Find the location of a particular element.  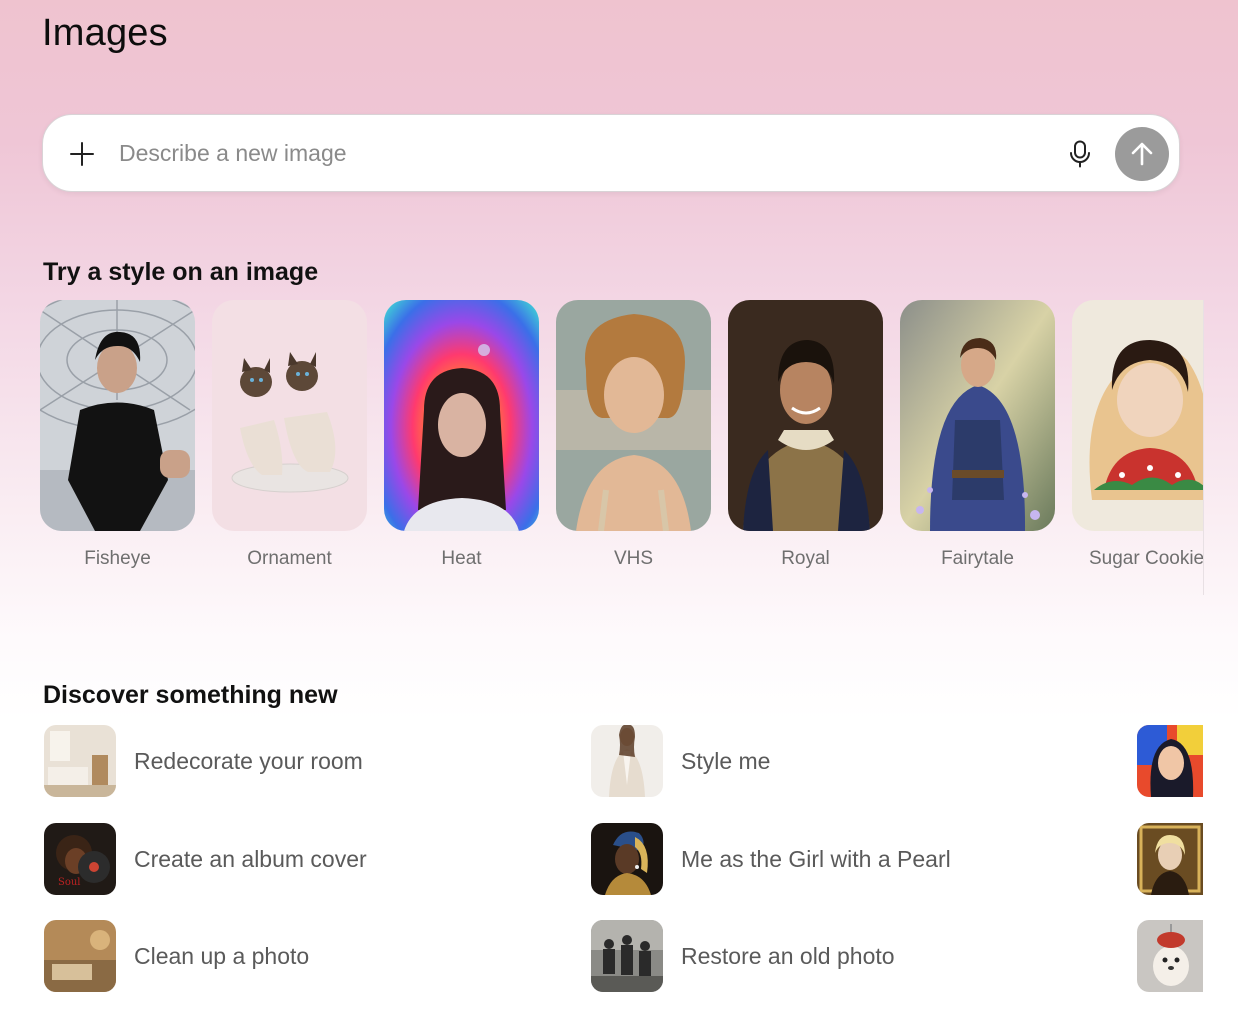

sugar-cookie-thumbnail is located at coordinates (1137, 415).